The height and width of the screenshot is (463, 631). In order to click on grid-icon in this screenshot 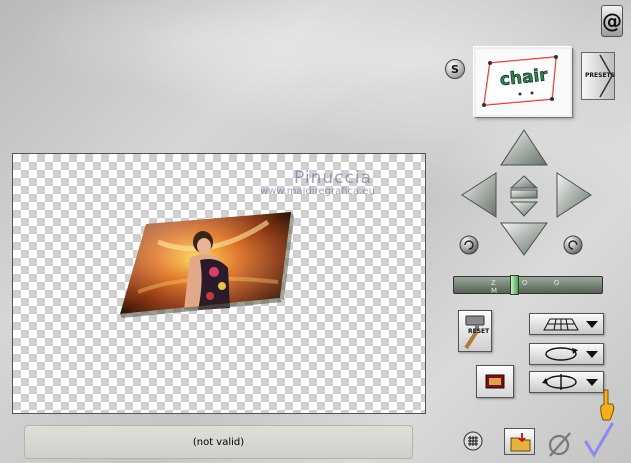, I will do `click(473, 441)`.